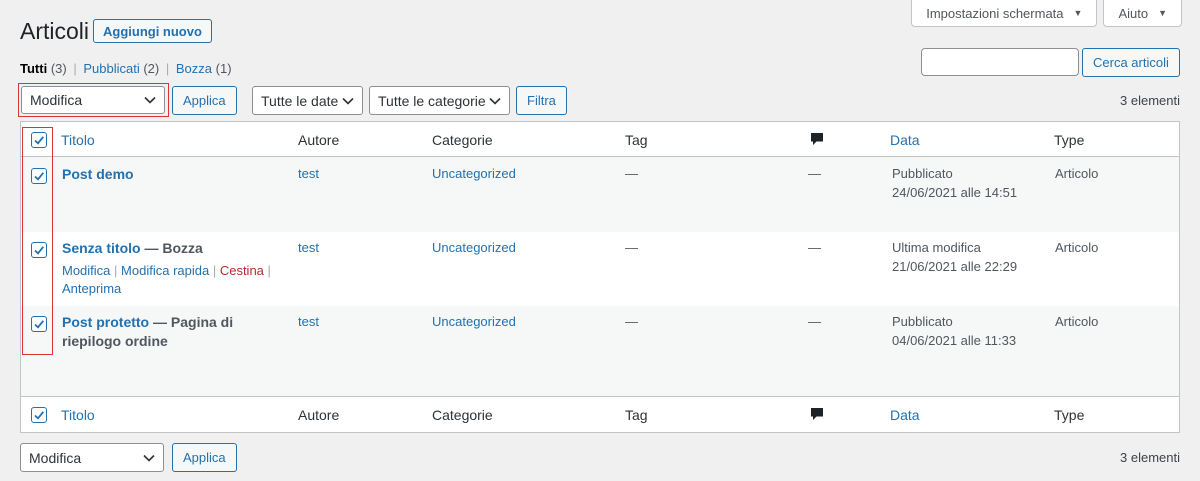  Describe the element at coordinates (955, 192) in the screenshot. I see `post-date-value: 24/06/2021 alle 14:51` at that location.